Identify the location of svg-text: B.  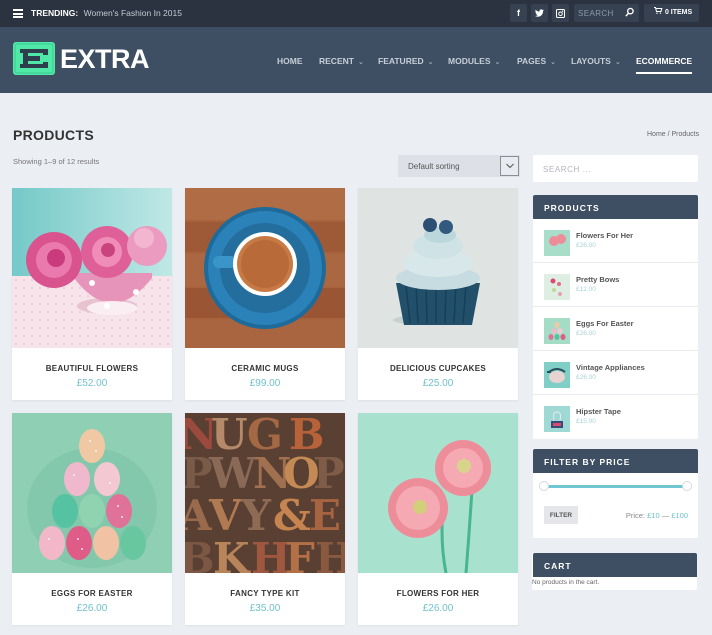
(200, 553).